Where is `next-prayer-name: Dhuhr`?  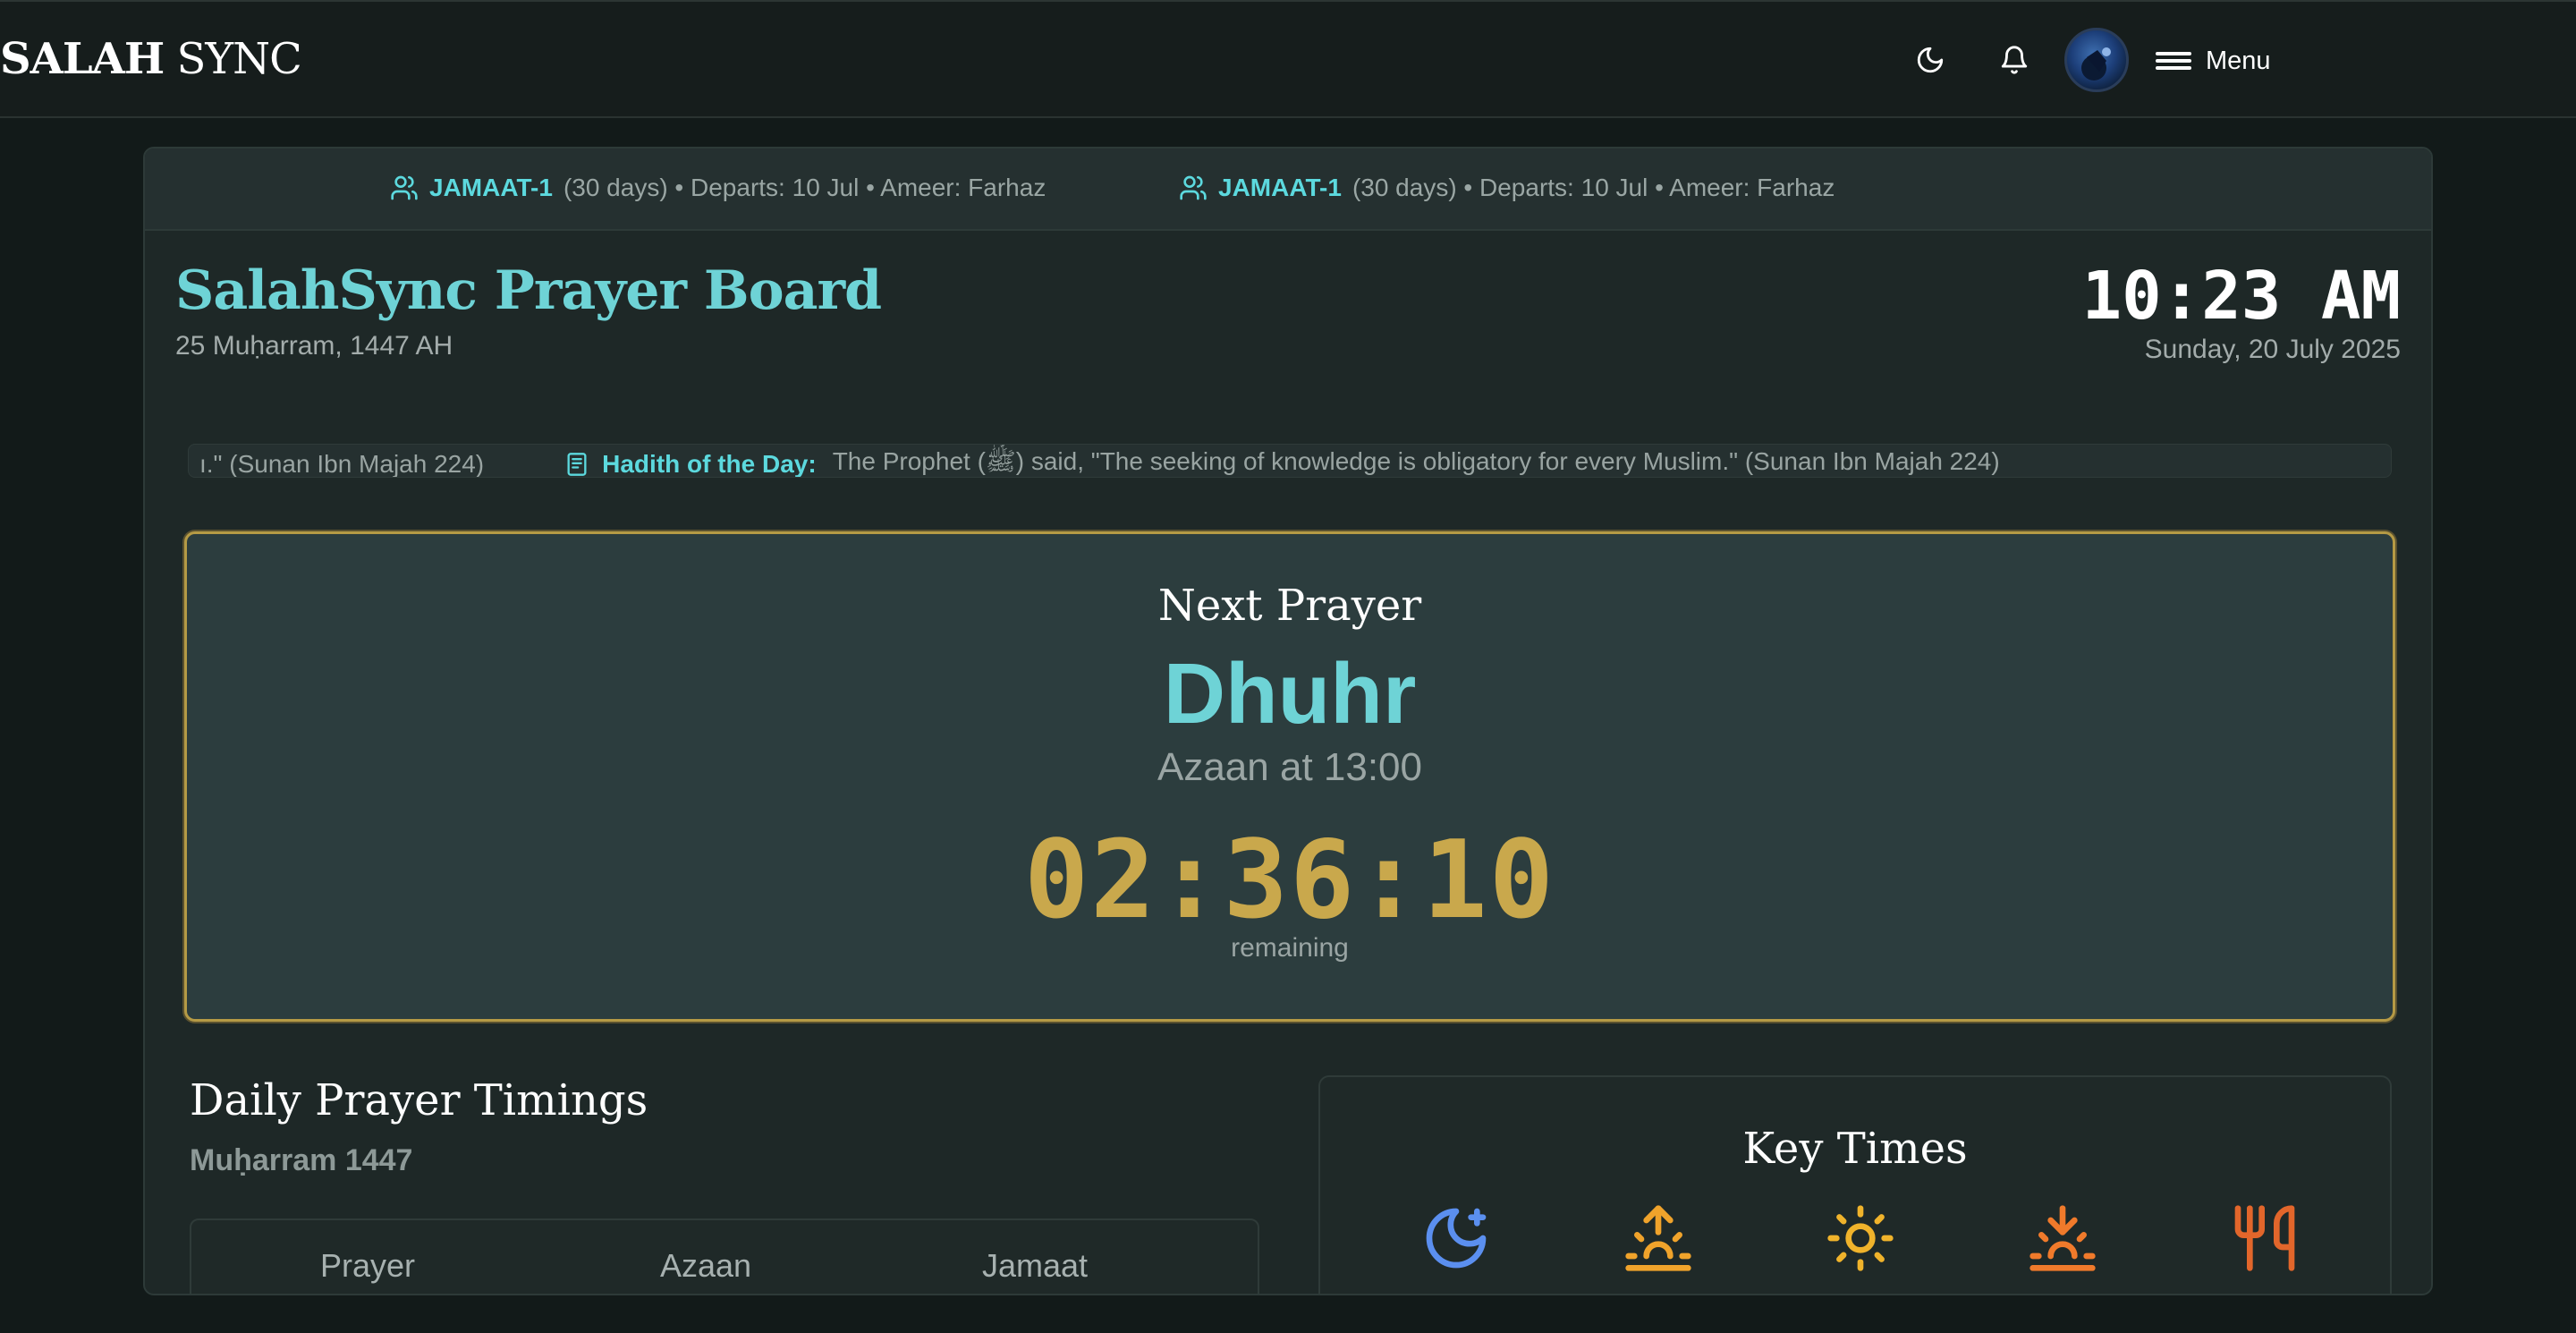 next-prayer-name: Dhuhr is located at coordinates (1290, 694).